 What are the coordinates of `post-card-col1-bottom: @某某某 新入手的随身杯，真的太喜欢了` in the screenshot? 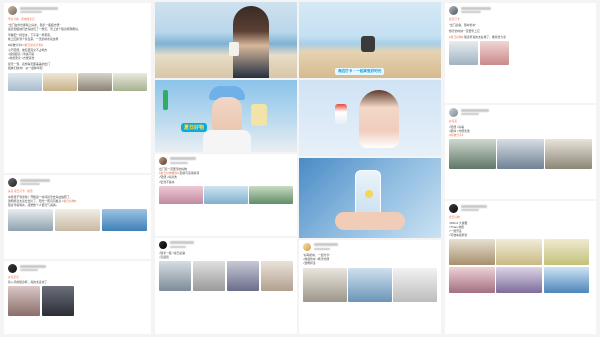 It's located at (77, 297).